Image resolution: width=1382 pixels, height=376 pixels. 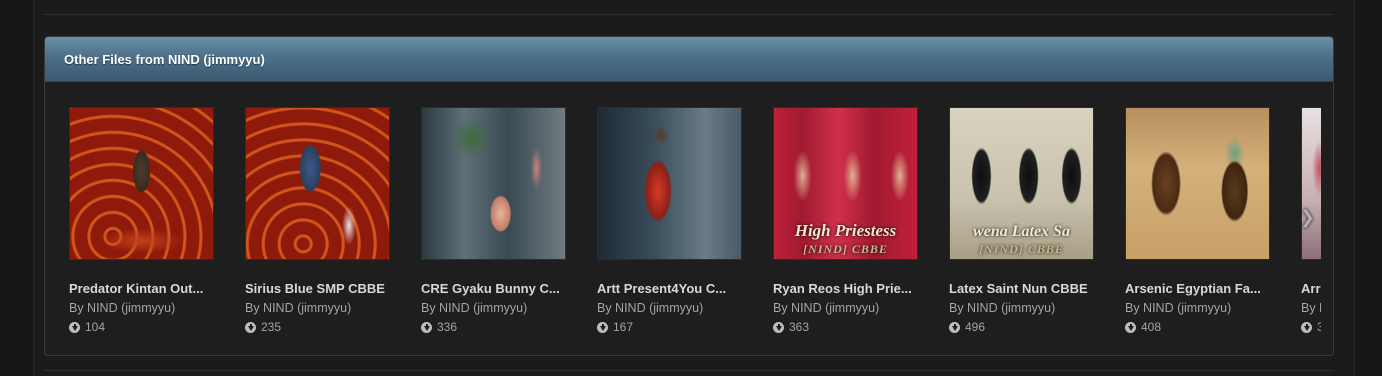 What do you see at coordinates (1307, 217) in the screenshot?
I see `chevron-right-icon: ❯` at bounding box center [1307, 217].